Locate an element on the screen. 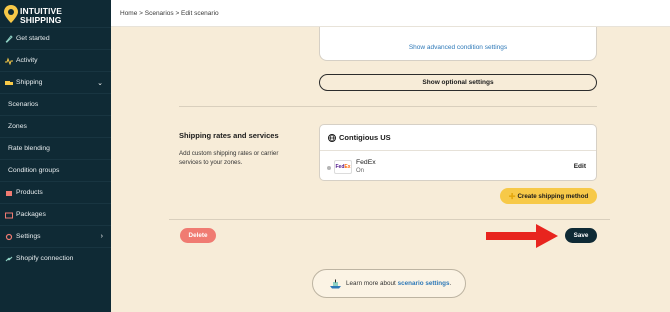 The width and height of the screenshot is (670, 312). plus-icon: ✛ is located at coordinates (512, 196).